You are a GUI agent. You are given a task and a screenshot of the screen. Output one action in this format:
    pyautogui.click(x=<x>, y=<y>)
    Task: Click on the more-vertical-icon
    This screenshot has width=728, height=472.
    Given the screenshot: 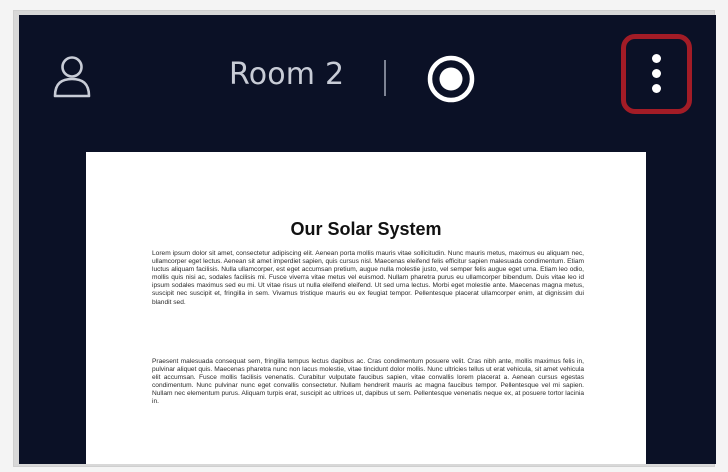 What is the action you would take?
    pyautogui.click(x=657, y=74)
    